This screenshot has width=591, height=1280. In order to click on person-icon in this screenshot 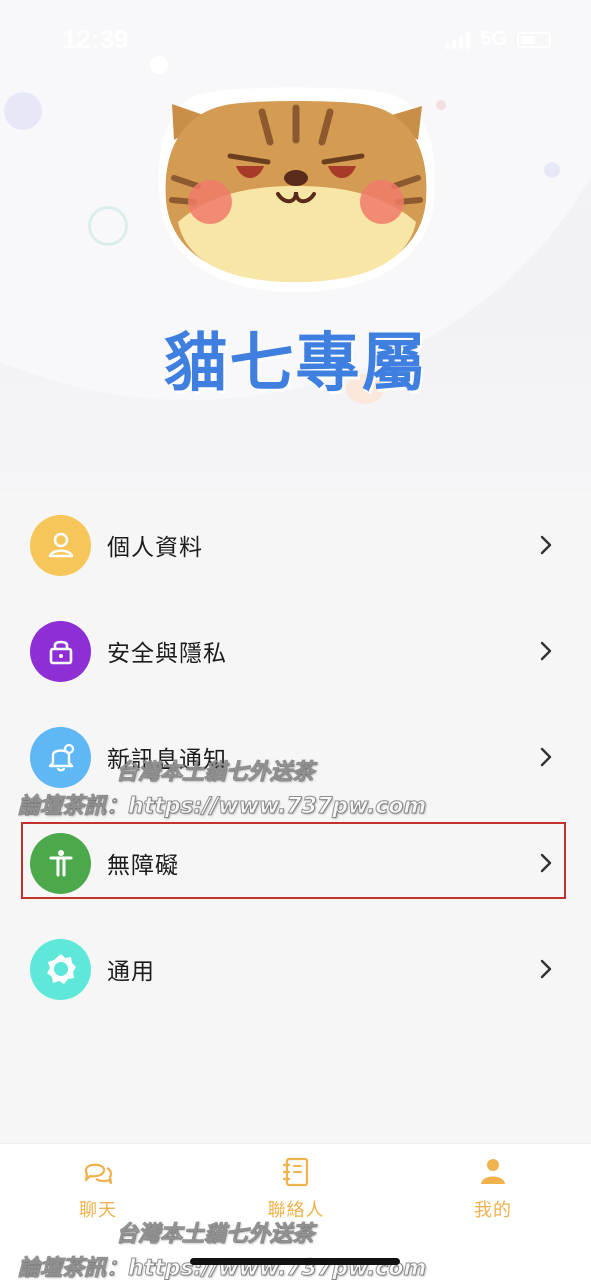, I will do `click(60, 545)`.